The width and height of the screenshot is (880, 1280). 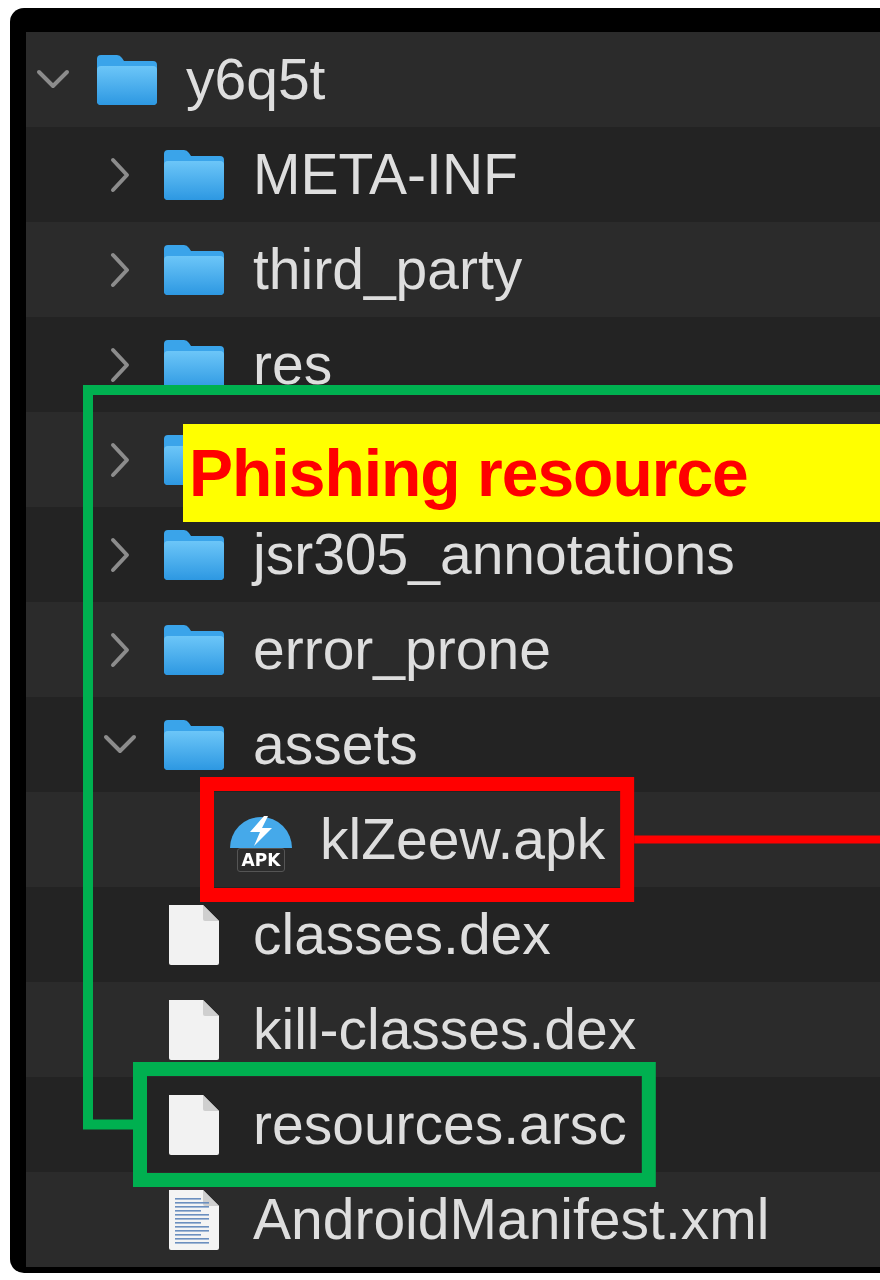 What do you see at coordinates (335, 744) in the screenshot?
I see `file-name: assets` at bounding box center [335, 744].